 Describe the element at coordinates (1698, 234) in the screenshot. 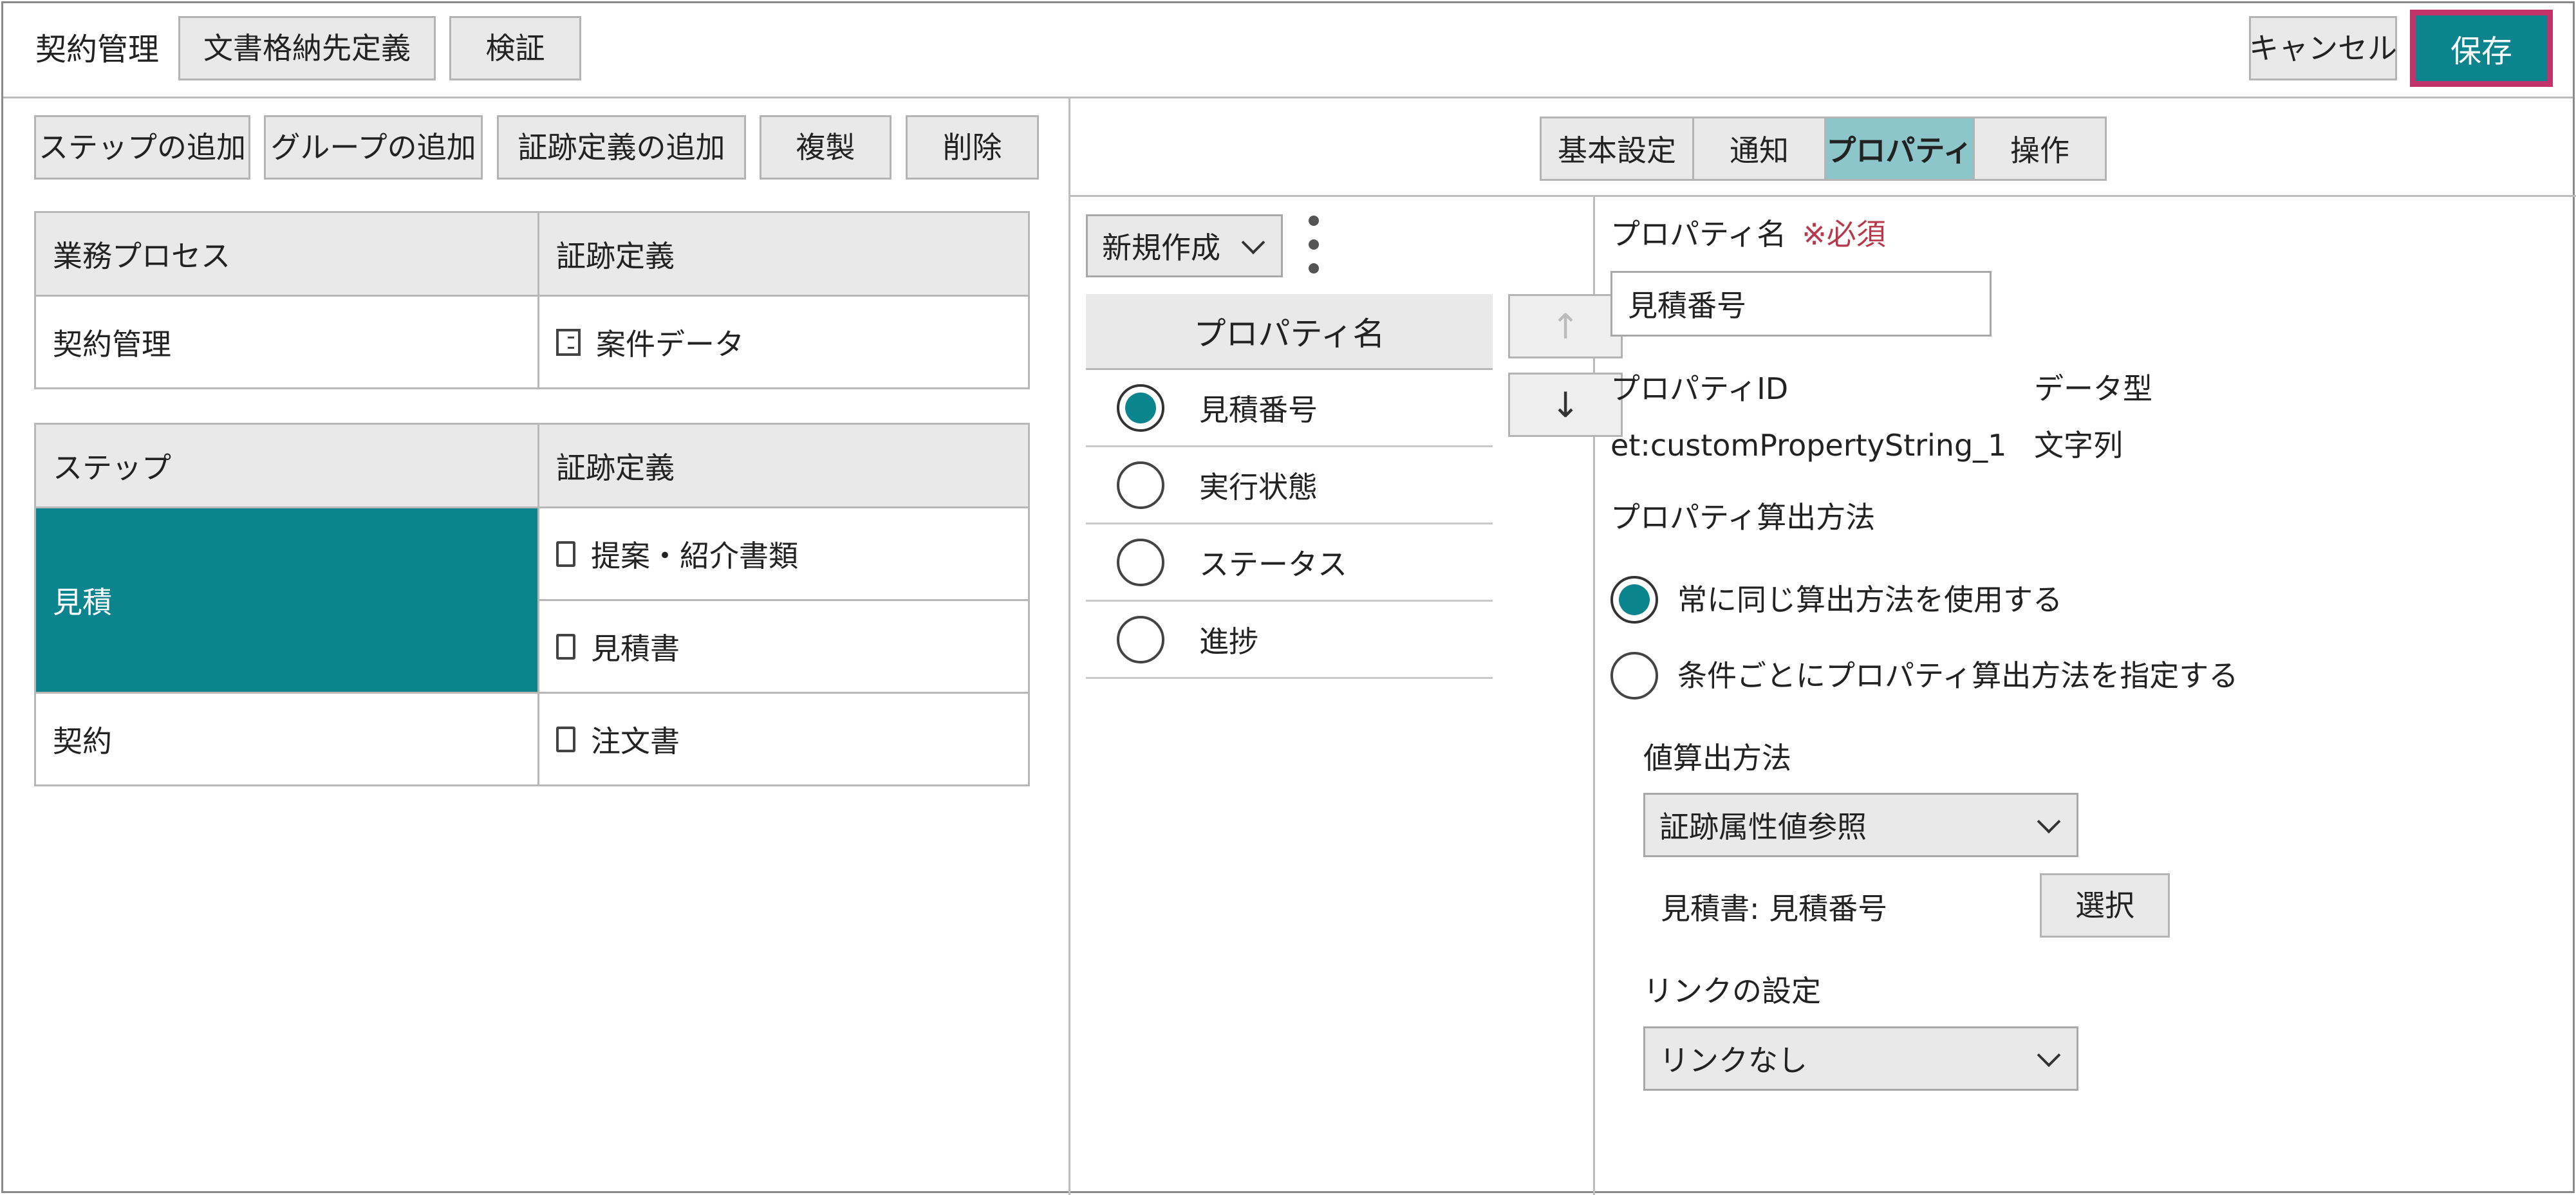

I see `property-name-text: プロパティ名` at that location.